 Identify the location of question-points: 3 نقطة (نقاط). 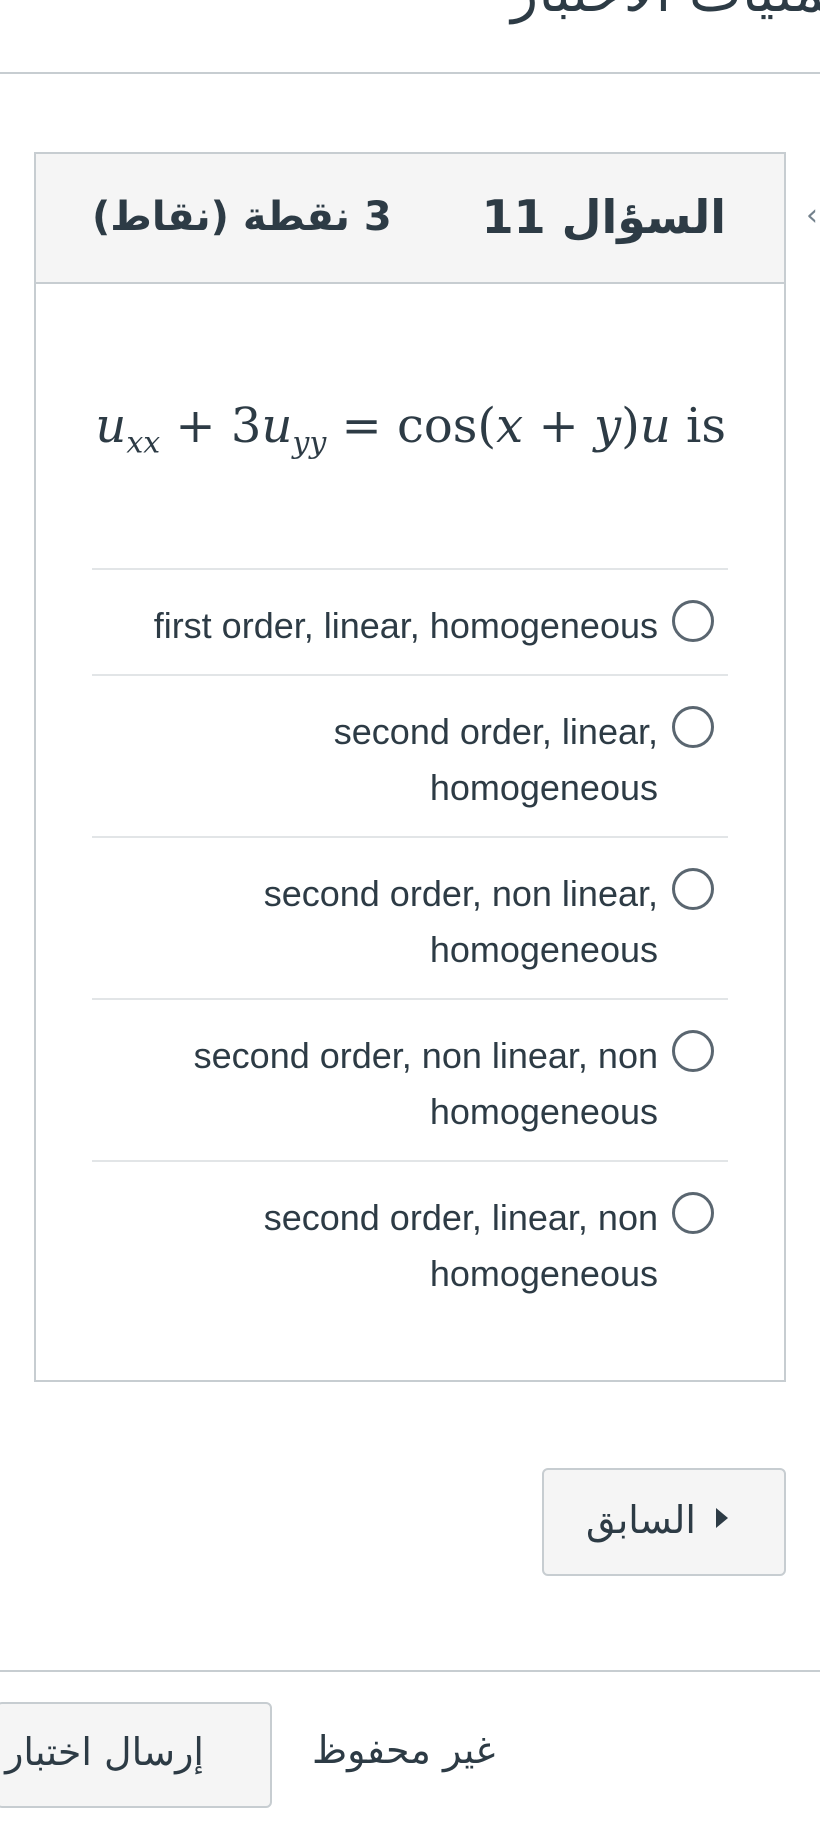
(242, 217).